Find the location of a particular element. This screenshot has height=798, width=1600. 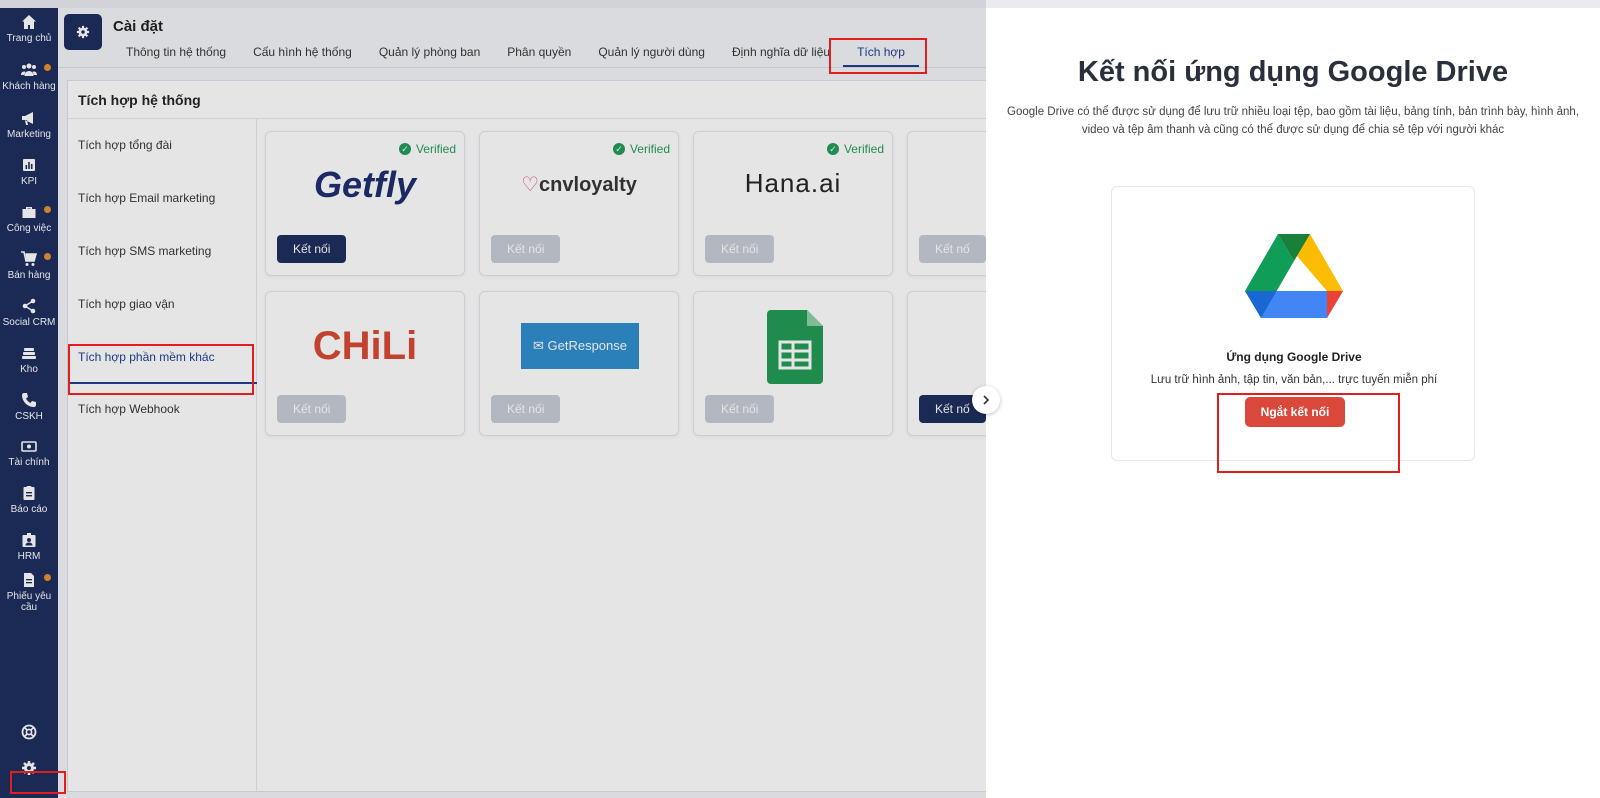

collapse-drawer-button is located at coordinates (986, 400).